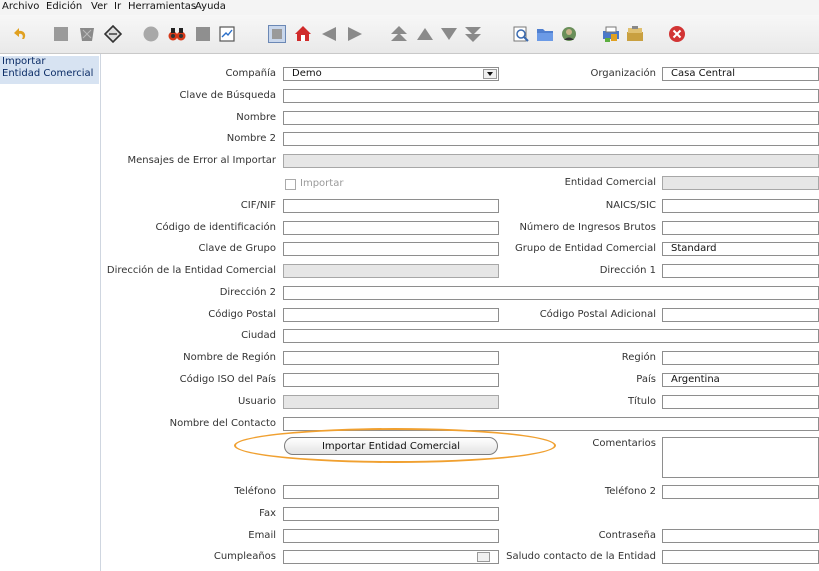 Image resolution: width=819 pixels, height=571 pixels. Describe the element at coordinates (551, 293) in the screenshot. I see `direccion2-input` at that location.